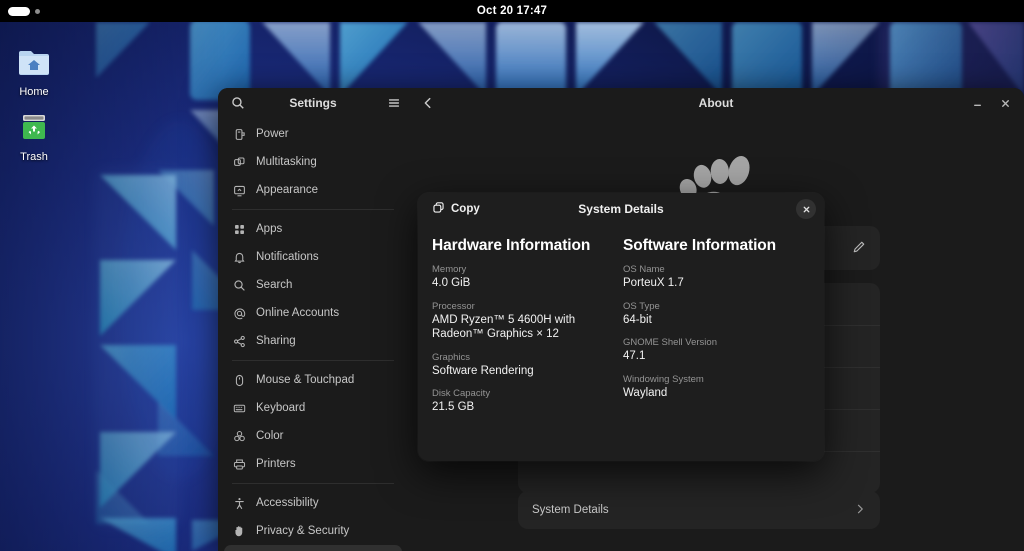 This screenshot has width=1024, height=551. I want to click on desktop-icon-home: Home, so click(34, 69).